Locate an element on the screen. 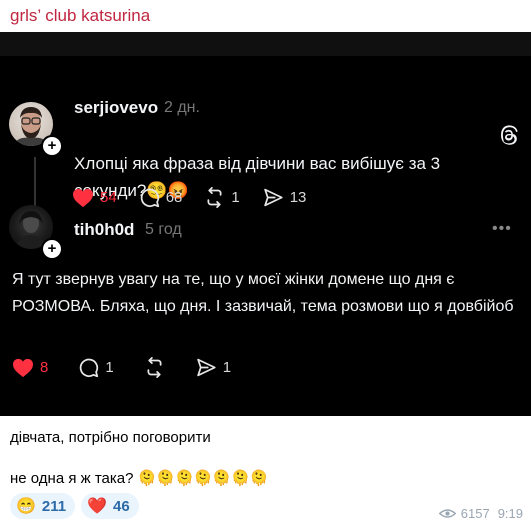  share-button: 13 is located at coordinates (284, 197).